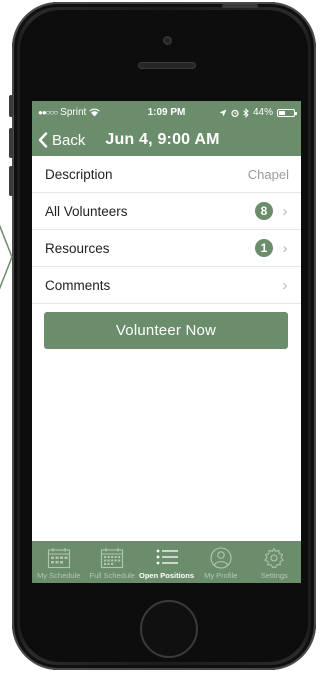 The width and height of the screenshot is (324, 677). I want to click on wifi-icon, so click(95, 112).